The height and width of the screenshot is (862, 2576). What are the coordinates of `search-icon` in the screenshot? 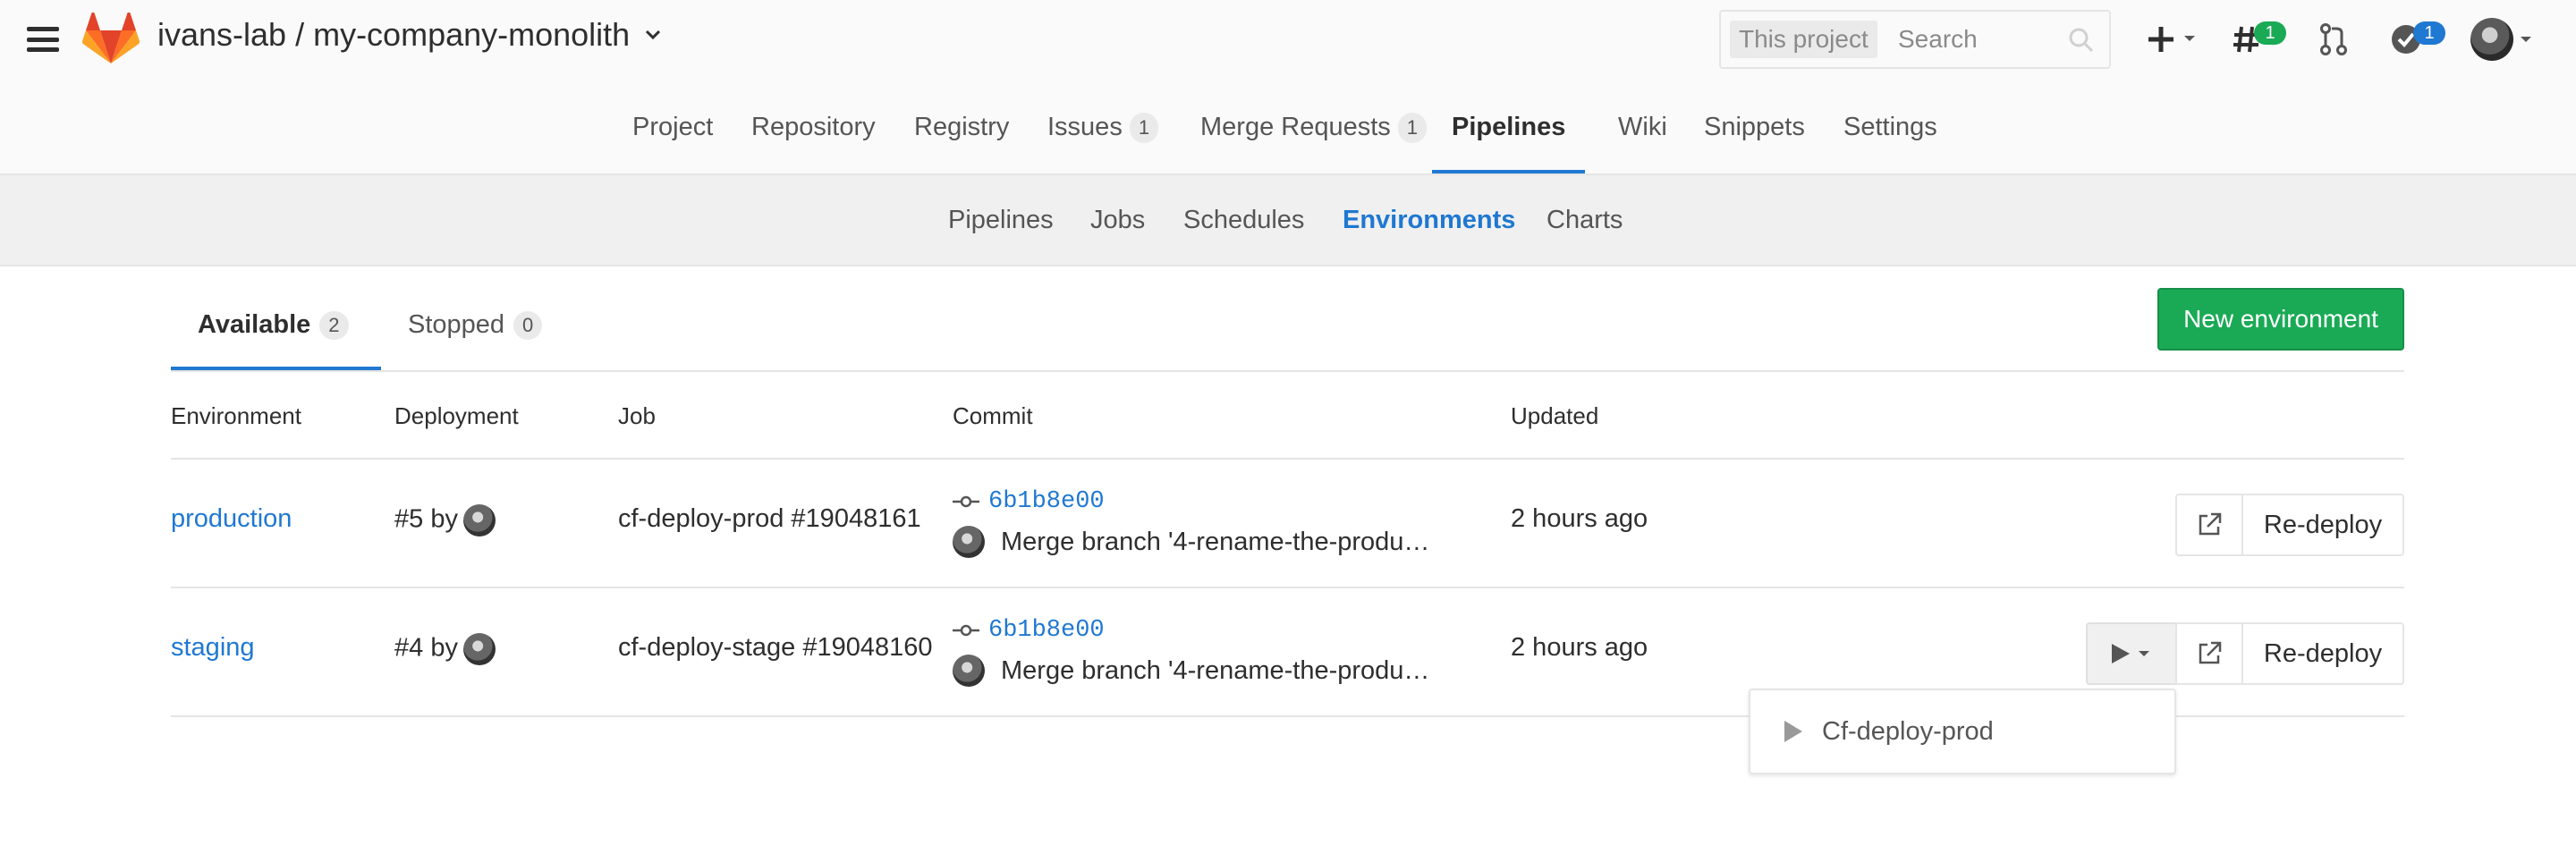 It's located at (2081, 41).